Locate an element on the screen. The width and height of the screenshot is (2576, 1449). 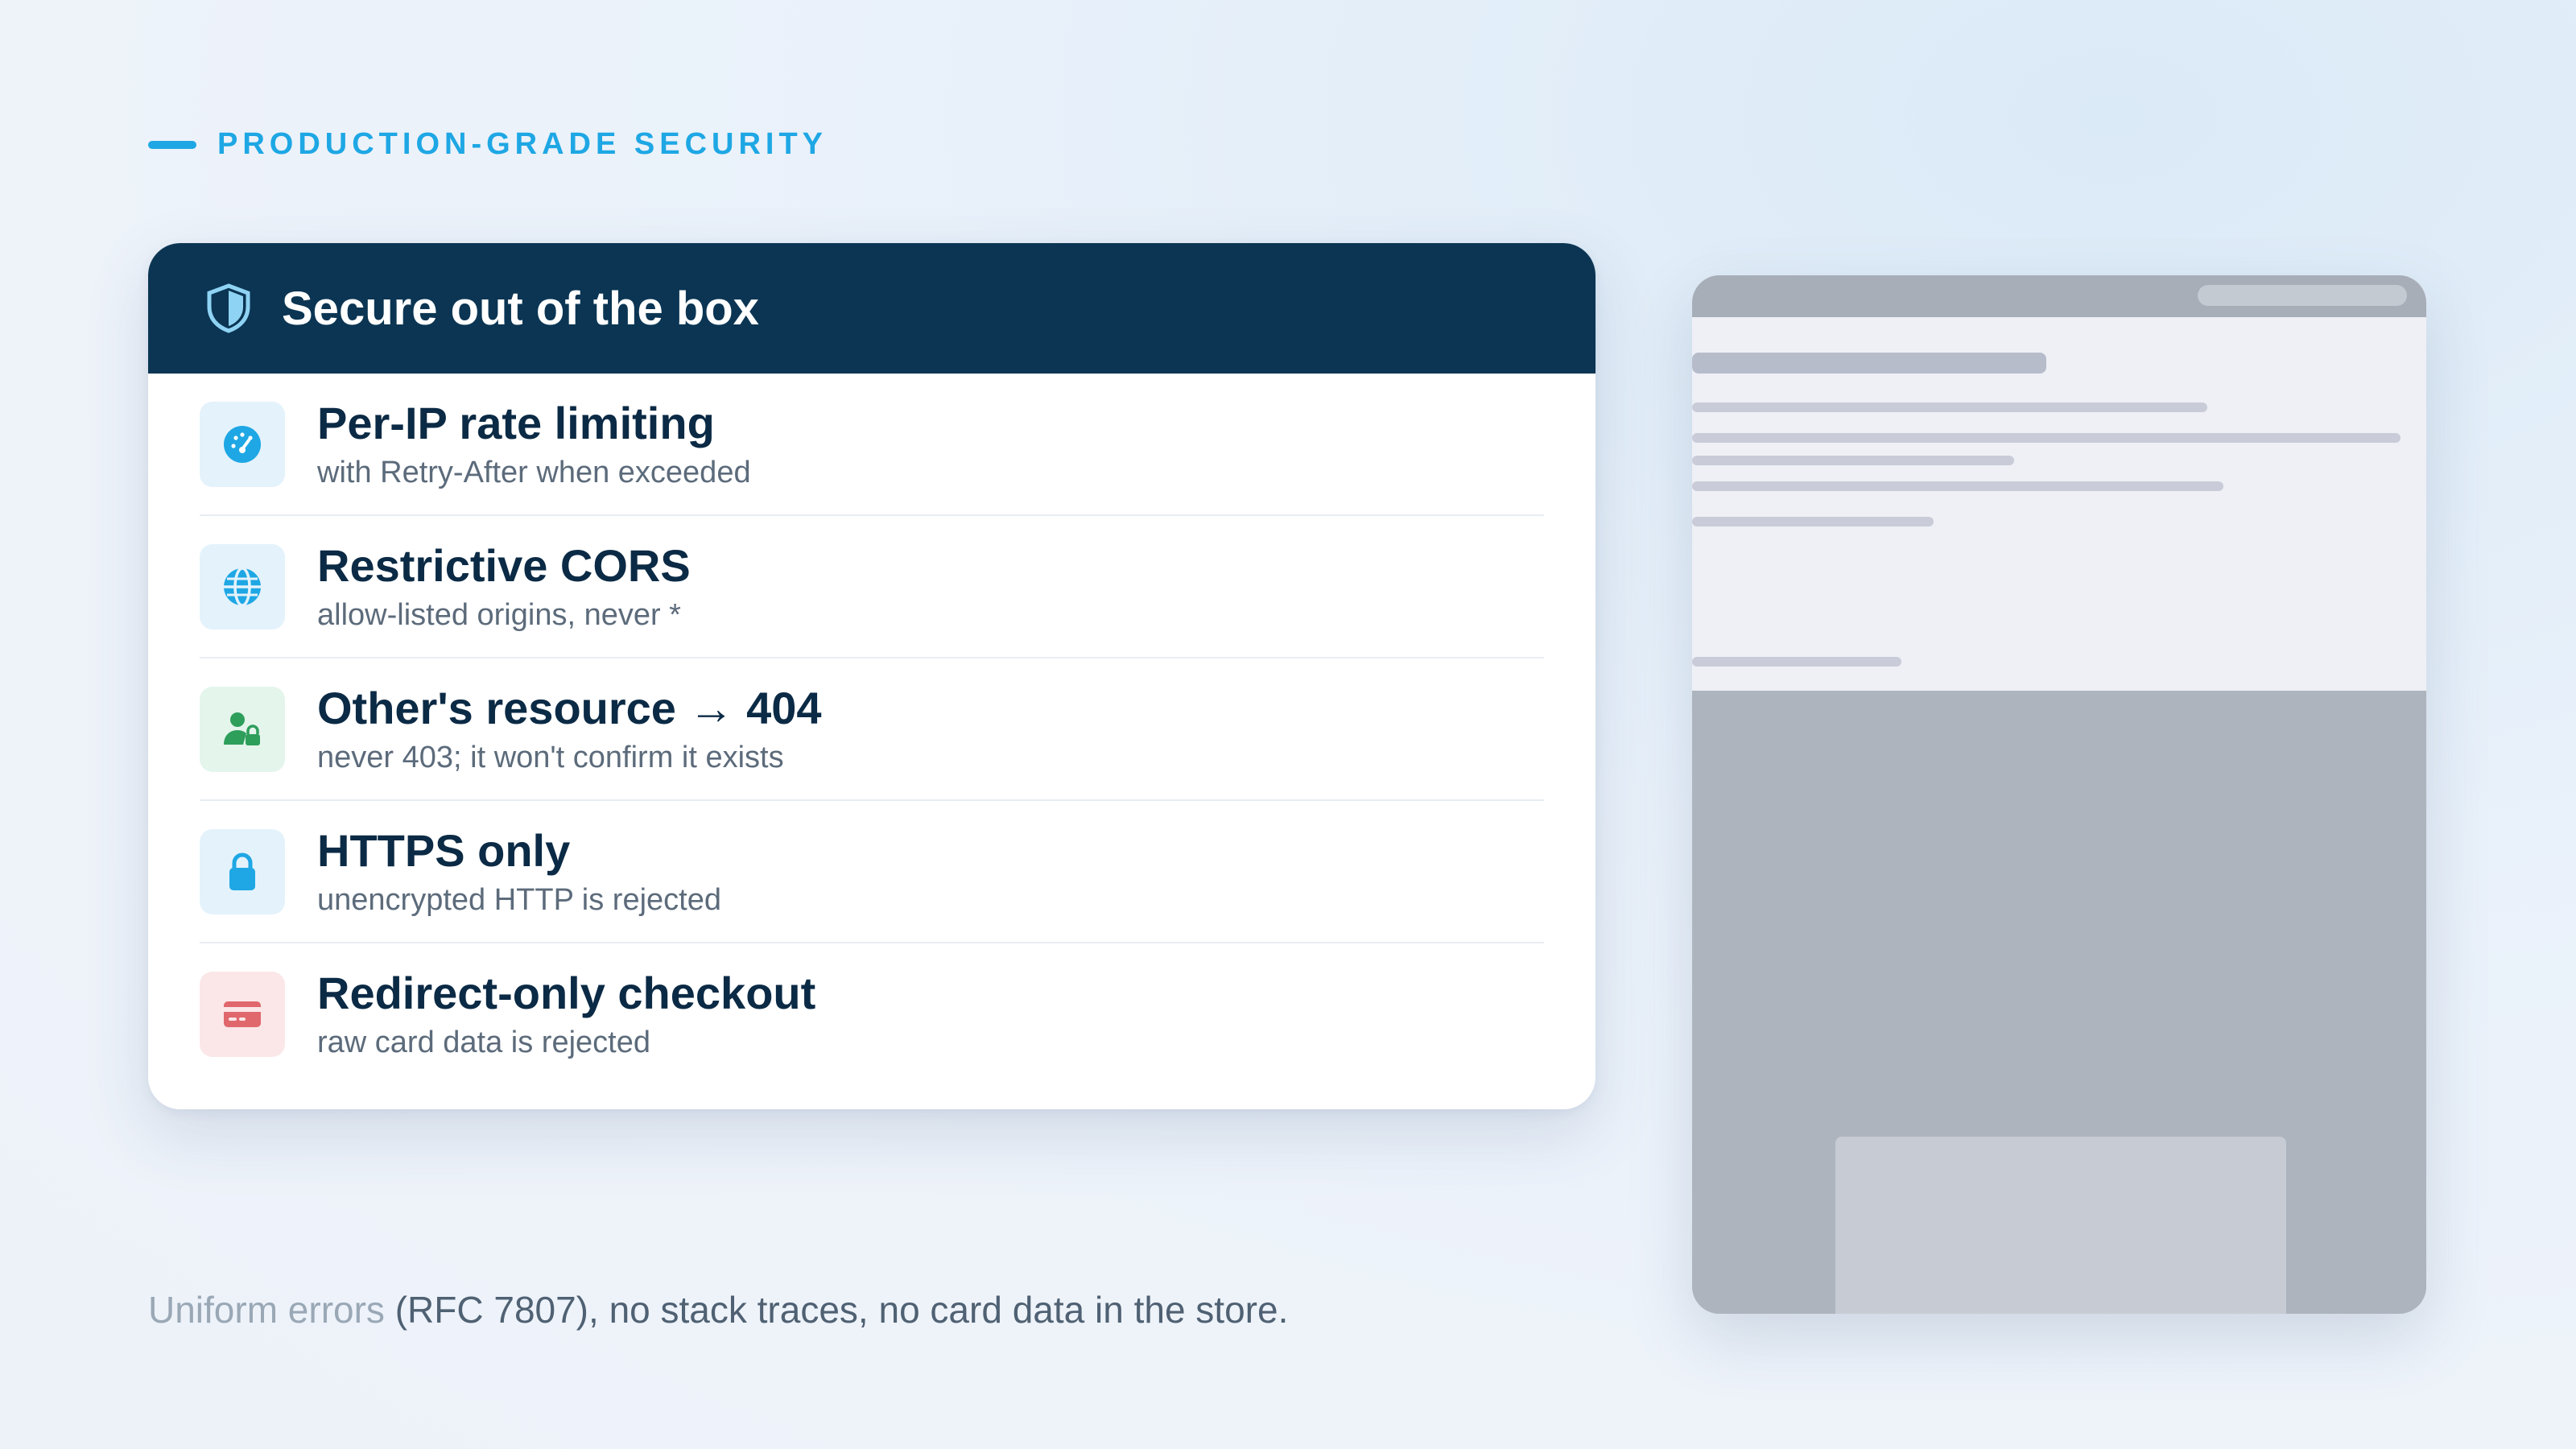
lock-icon is located at coordinates (242, 871).